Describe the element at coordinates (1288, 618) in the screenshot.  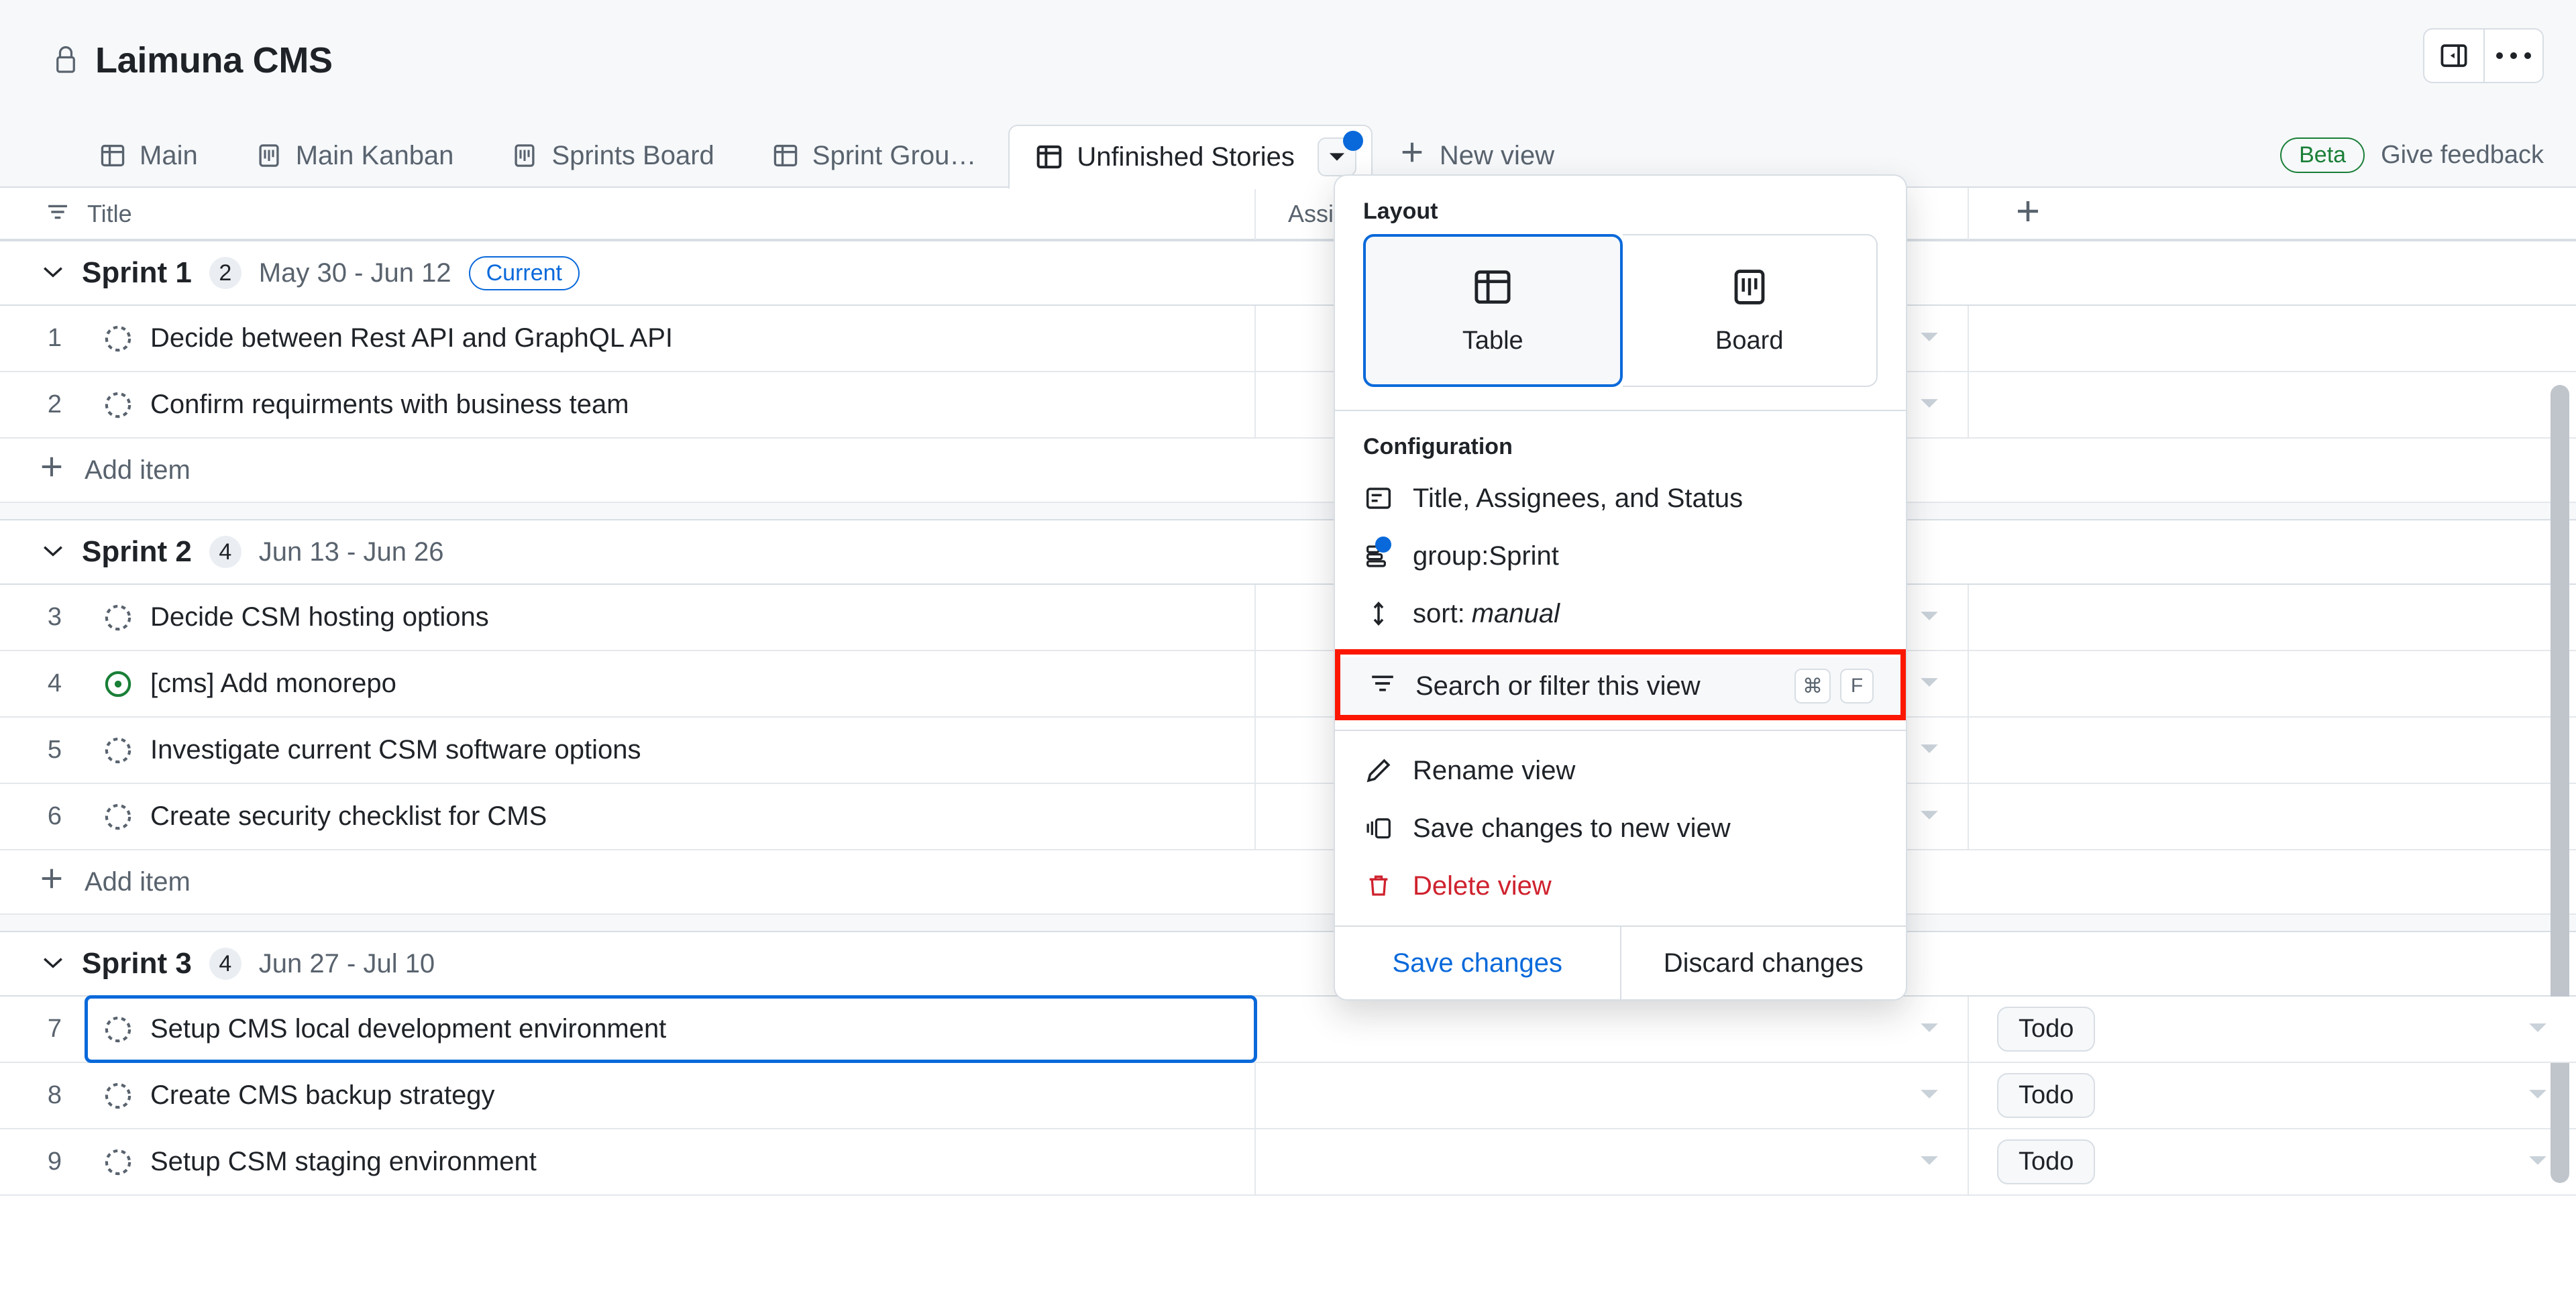
I see `table-row: 3 Decide CSM hosting options` at that location.